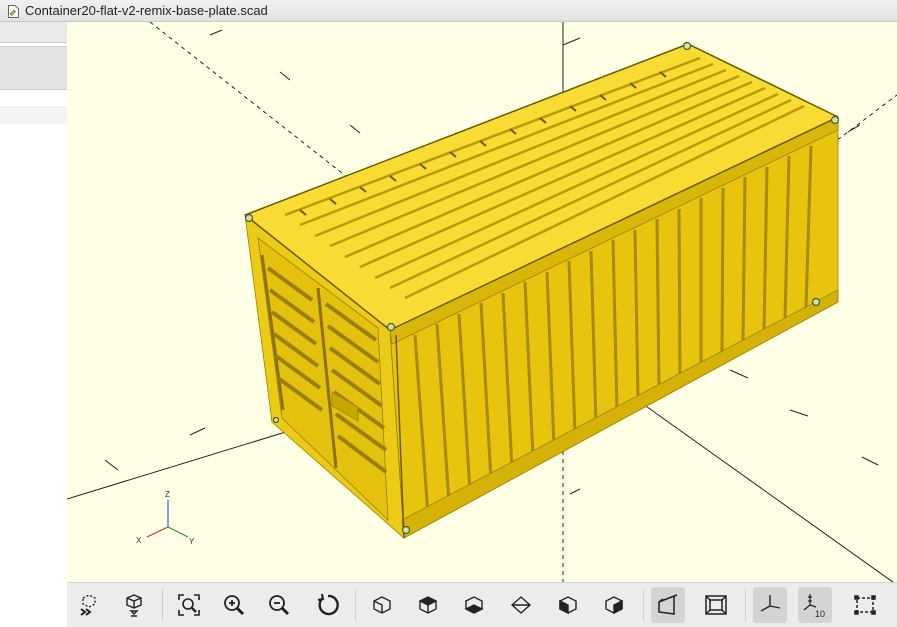 The height and width of the screenshot is (627, 897). I want to click on scad-file-icon, so click(13, 11).